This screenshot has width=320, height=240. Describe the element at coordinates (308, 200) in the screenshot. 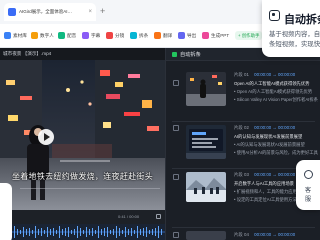

I see `support-label: 服` at that location.